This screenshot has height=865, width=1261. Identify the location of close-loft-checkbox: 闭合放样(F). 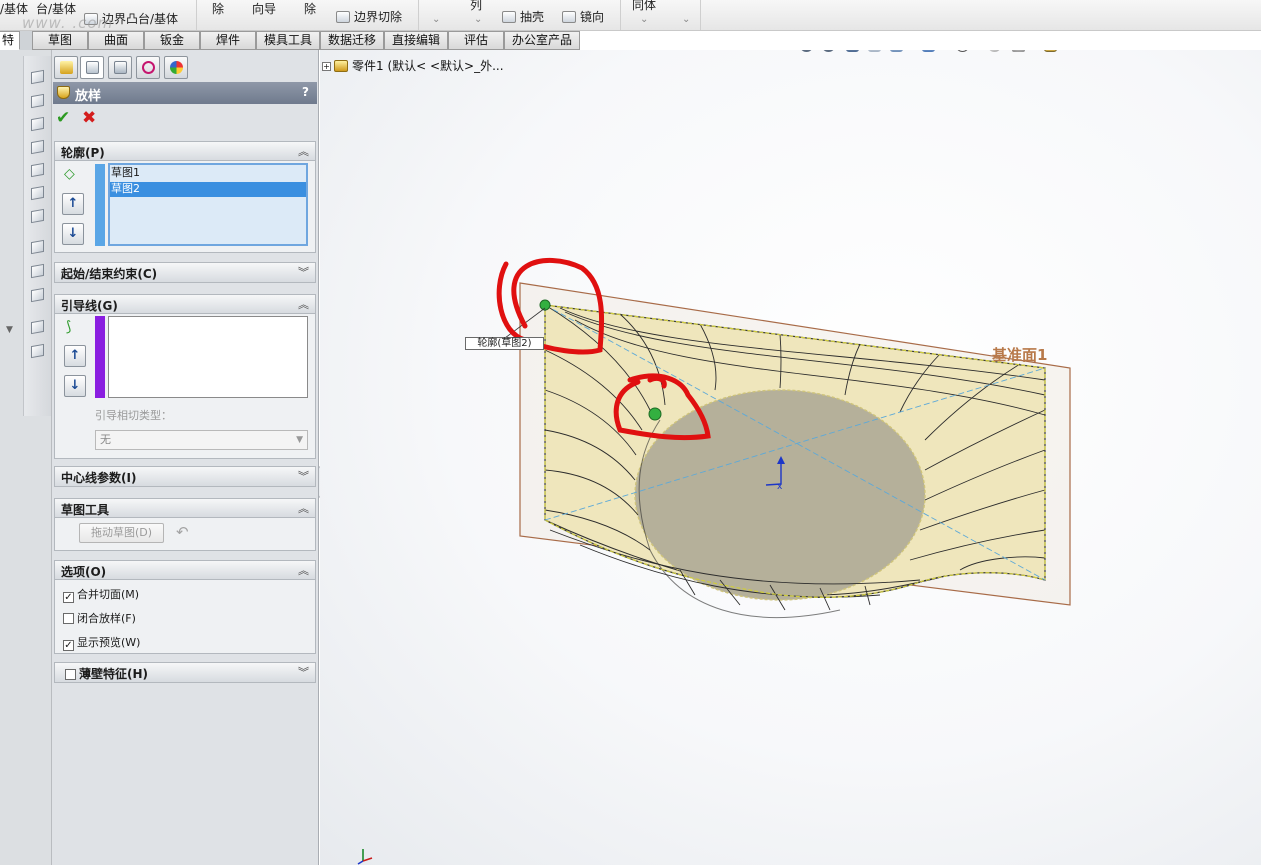
(99, 618).